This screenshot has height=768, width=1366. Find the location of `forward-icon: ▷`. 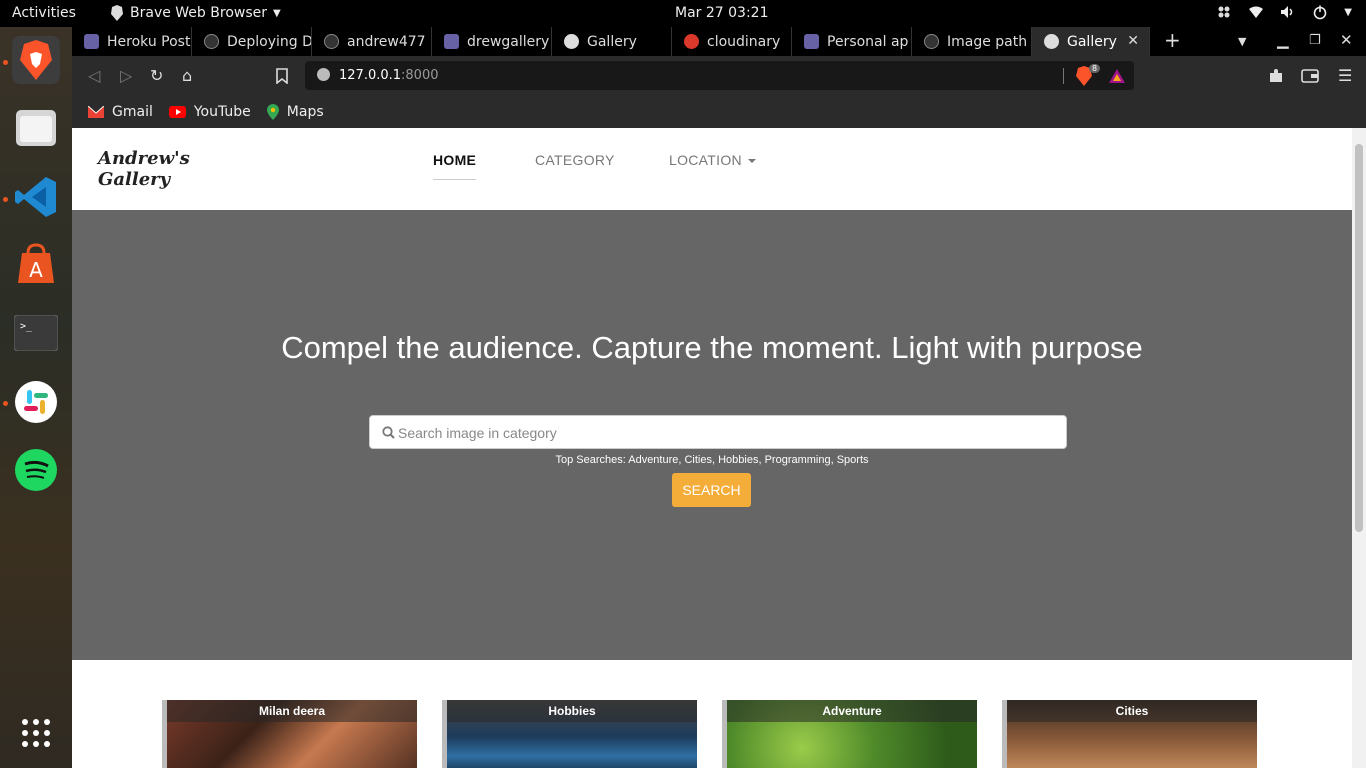

forward-icon: ▷ is located at coordinates (126, 75).